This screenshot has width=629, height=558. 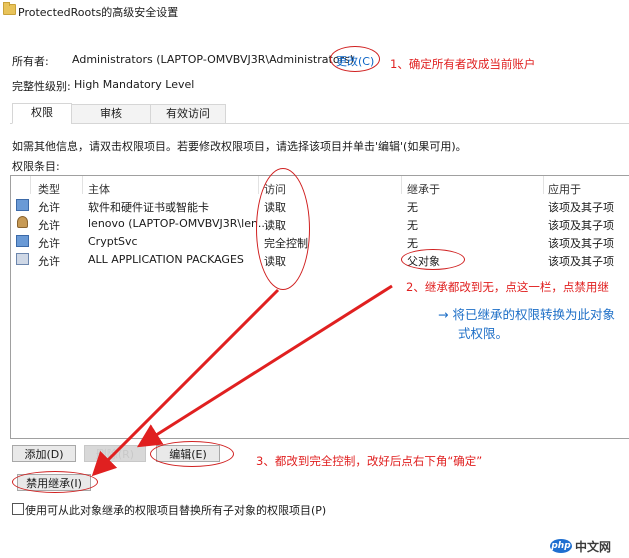 I want to click on arrow-to-disable, so click(x=185, y=382).